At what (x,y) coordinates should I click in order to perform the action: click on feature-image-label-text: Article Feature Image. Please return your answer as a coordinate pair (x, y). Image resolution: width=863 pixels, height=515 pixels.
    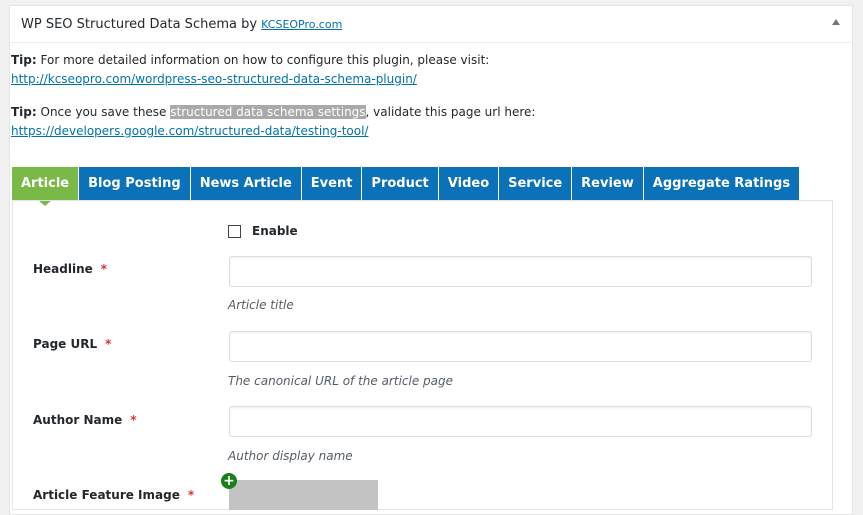
    Looking at the image, I should click on (106, 495).